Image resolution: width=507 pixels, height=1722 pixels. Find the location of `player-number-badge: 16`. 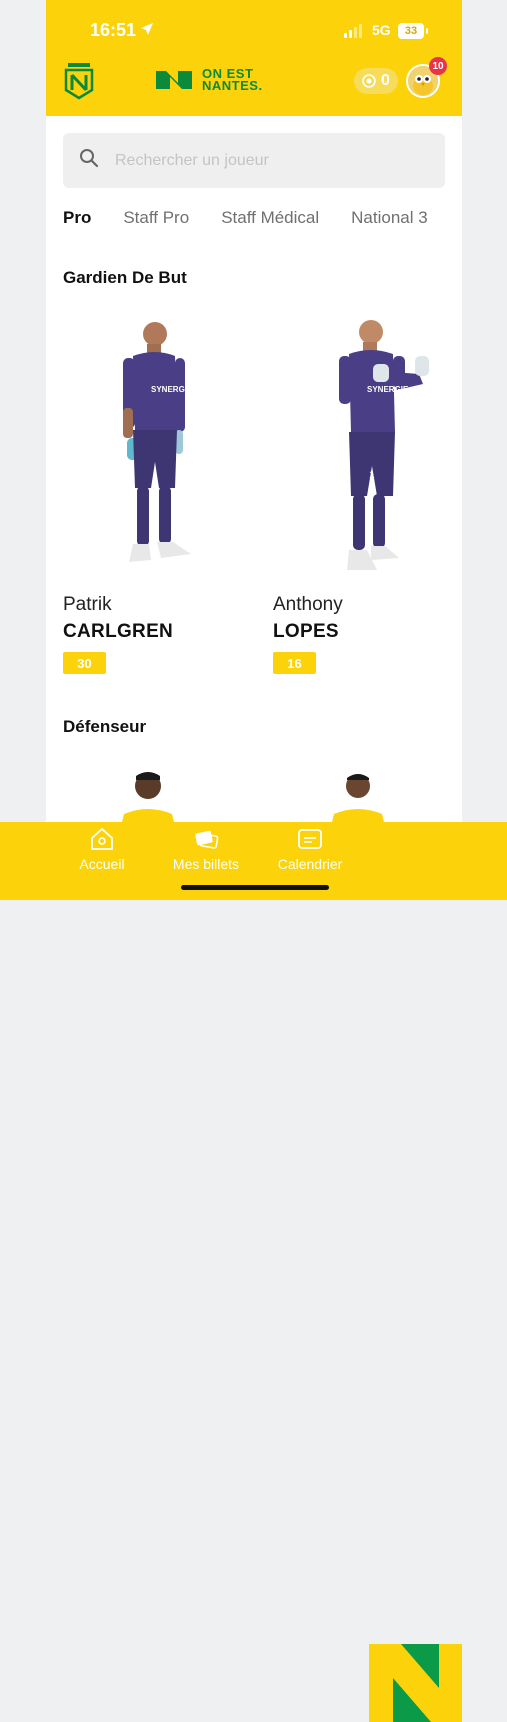

player-number-badge: 16 is located at coordinates (294, 663).